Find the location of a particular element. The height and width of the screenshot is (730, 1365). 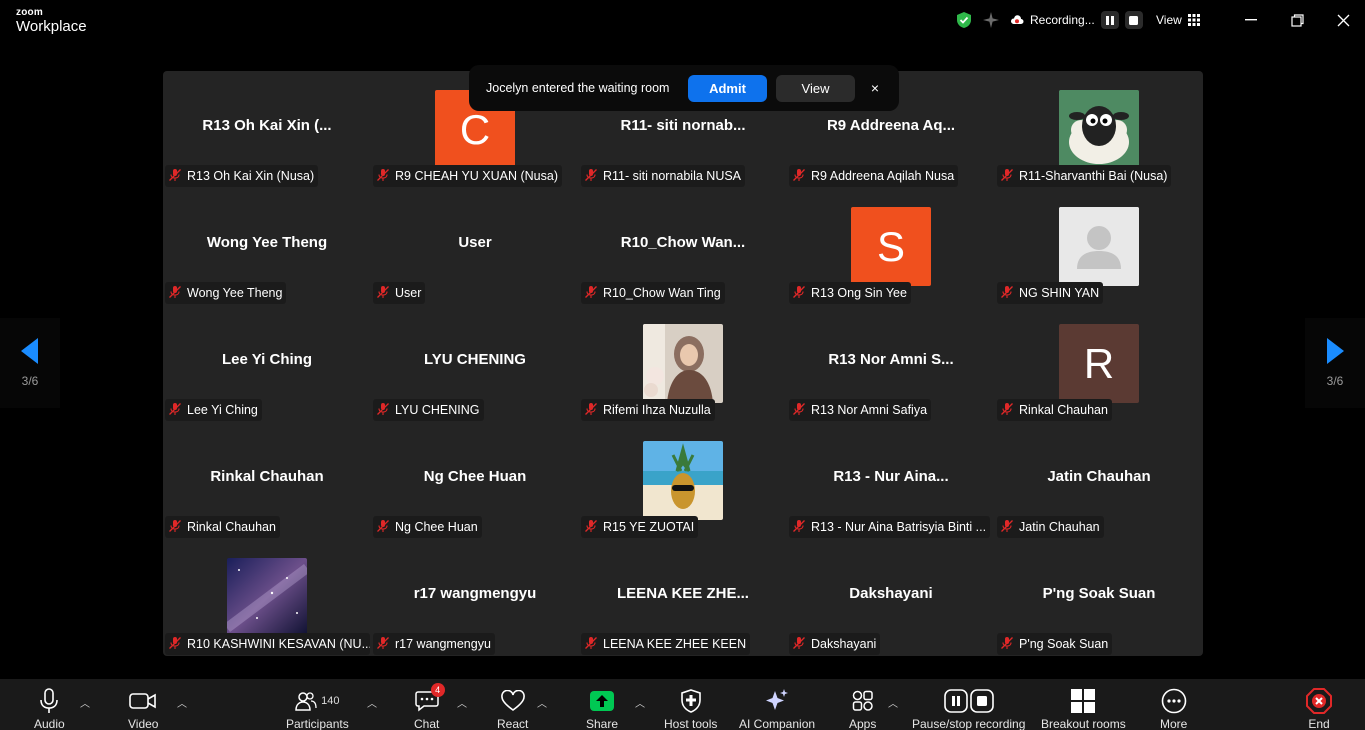

participant-tile: Ng Chee Huan Ng Chee Huan is located at coordinates (475, 480).